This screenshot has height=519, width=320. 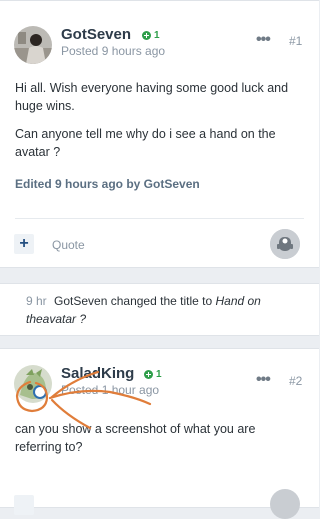 What do you see at coordinates (97, 373) in the screenshot?
I see `username: SaladKing` at bounding box center [97, 373].